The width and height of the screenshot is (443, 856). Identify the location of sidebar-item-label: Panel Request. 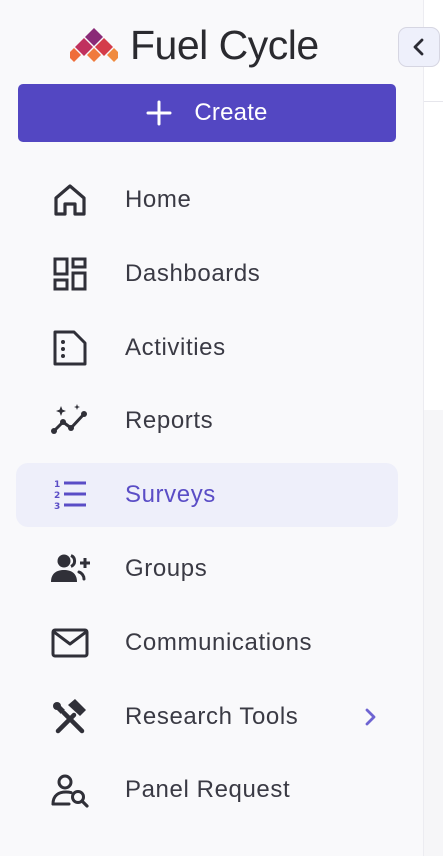
(208, 790).